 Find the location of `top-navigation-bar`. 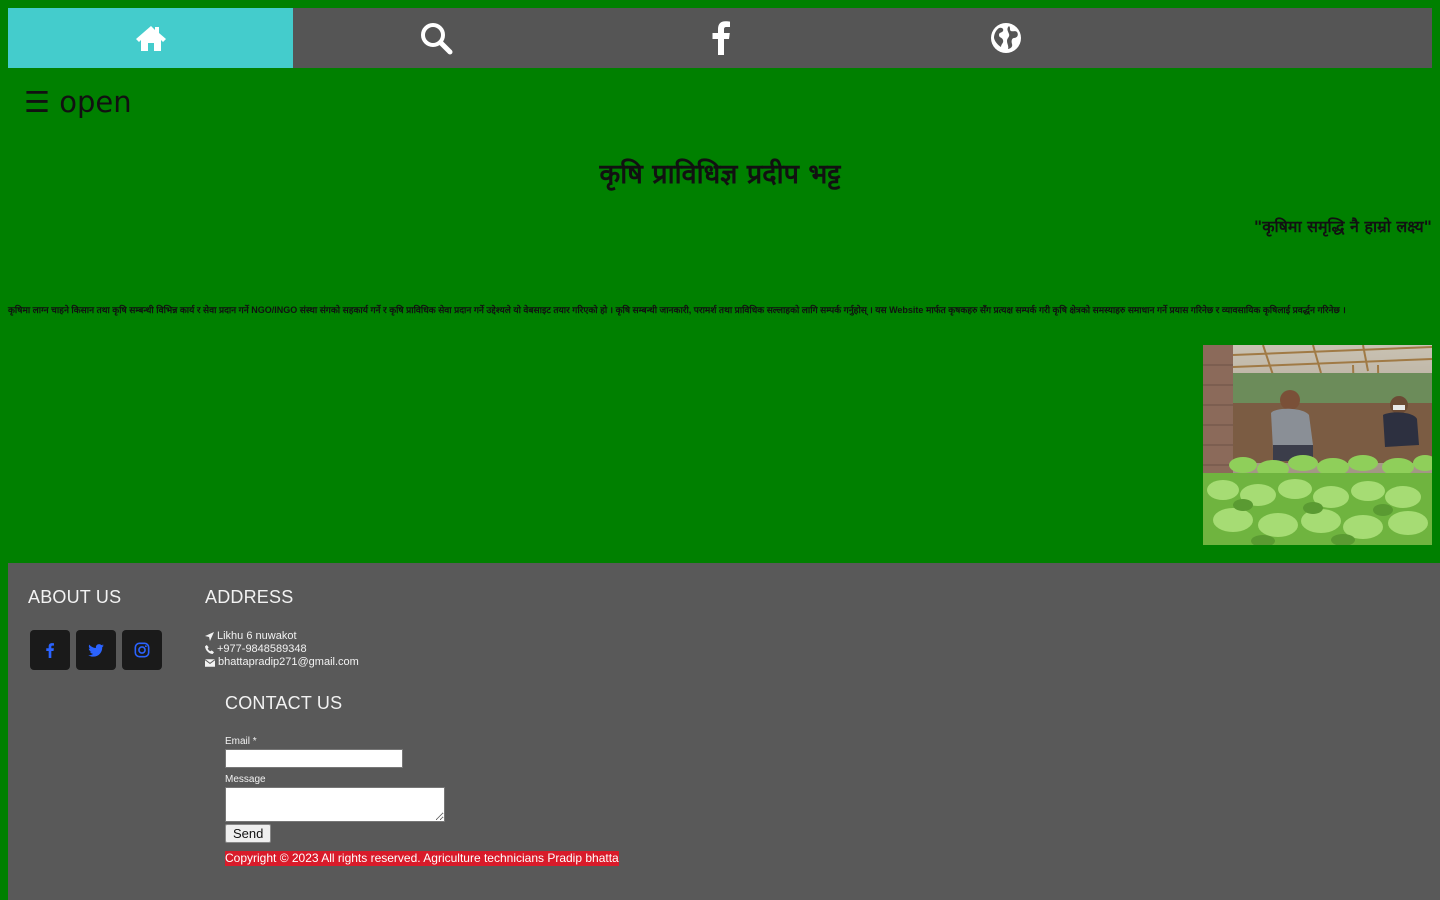

top-navigation-bar is located at coordinates (720, 38).